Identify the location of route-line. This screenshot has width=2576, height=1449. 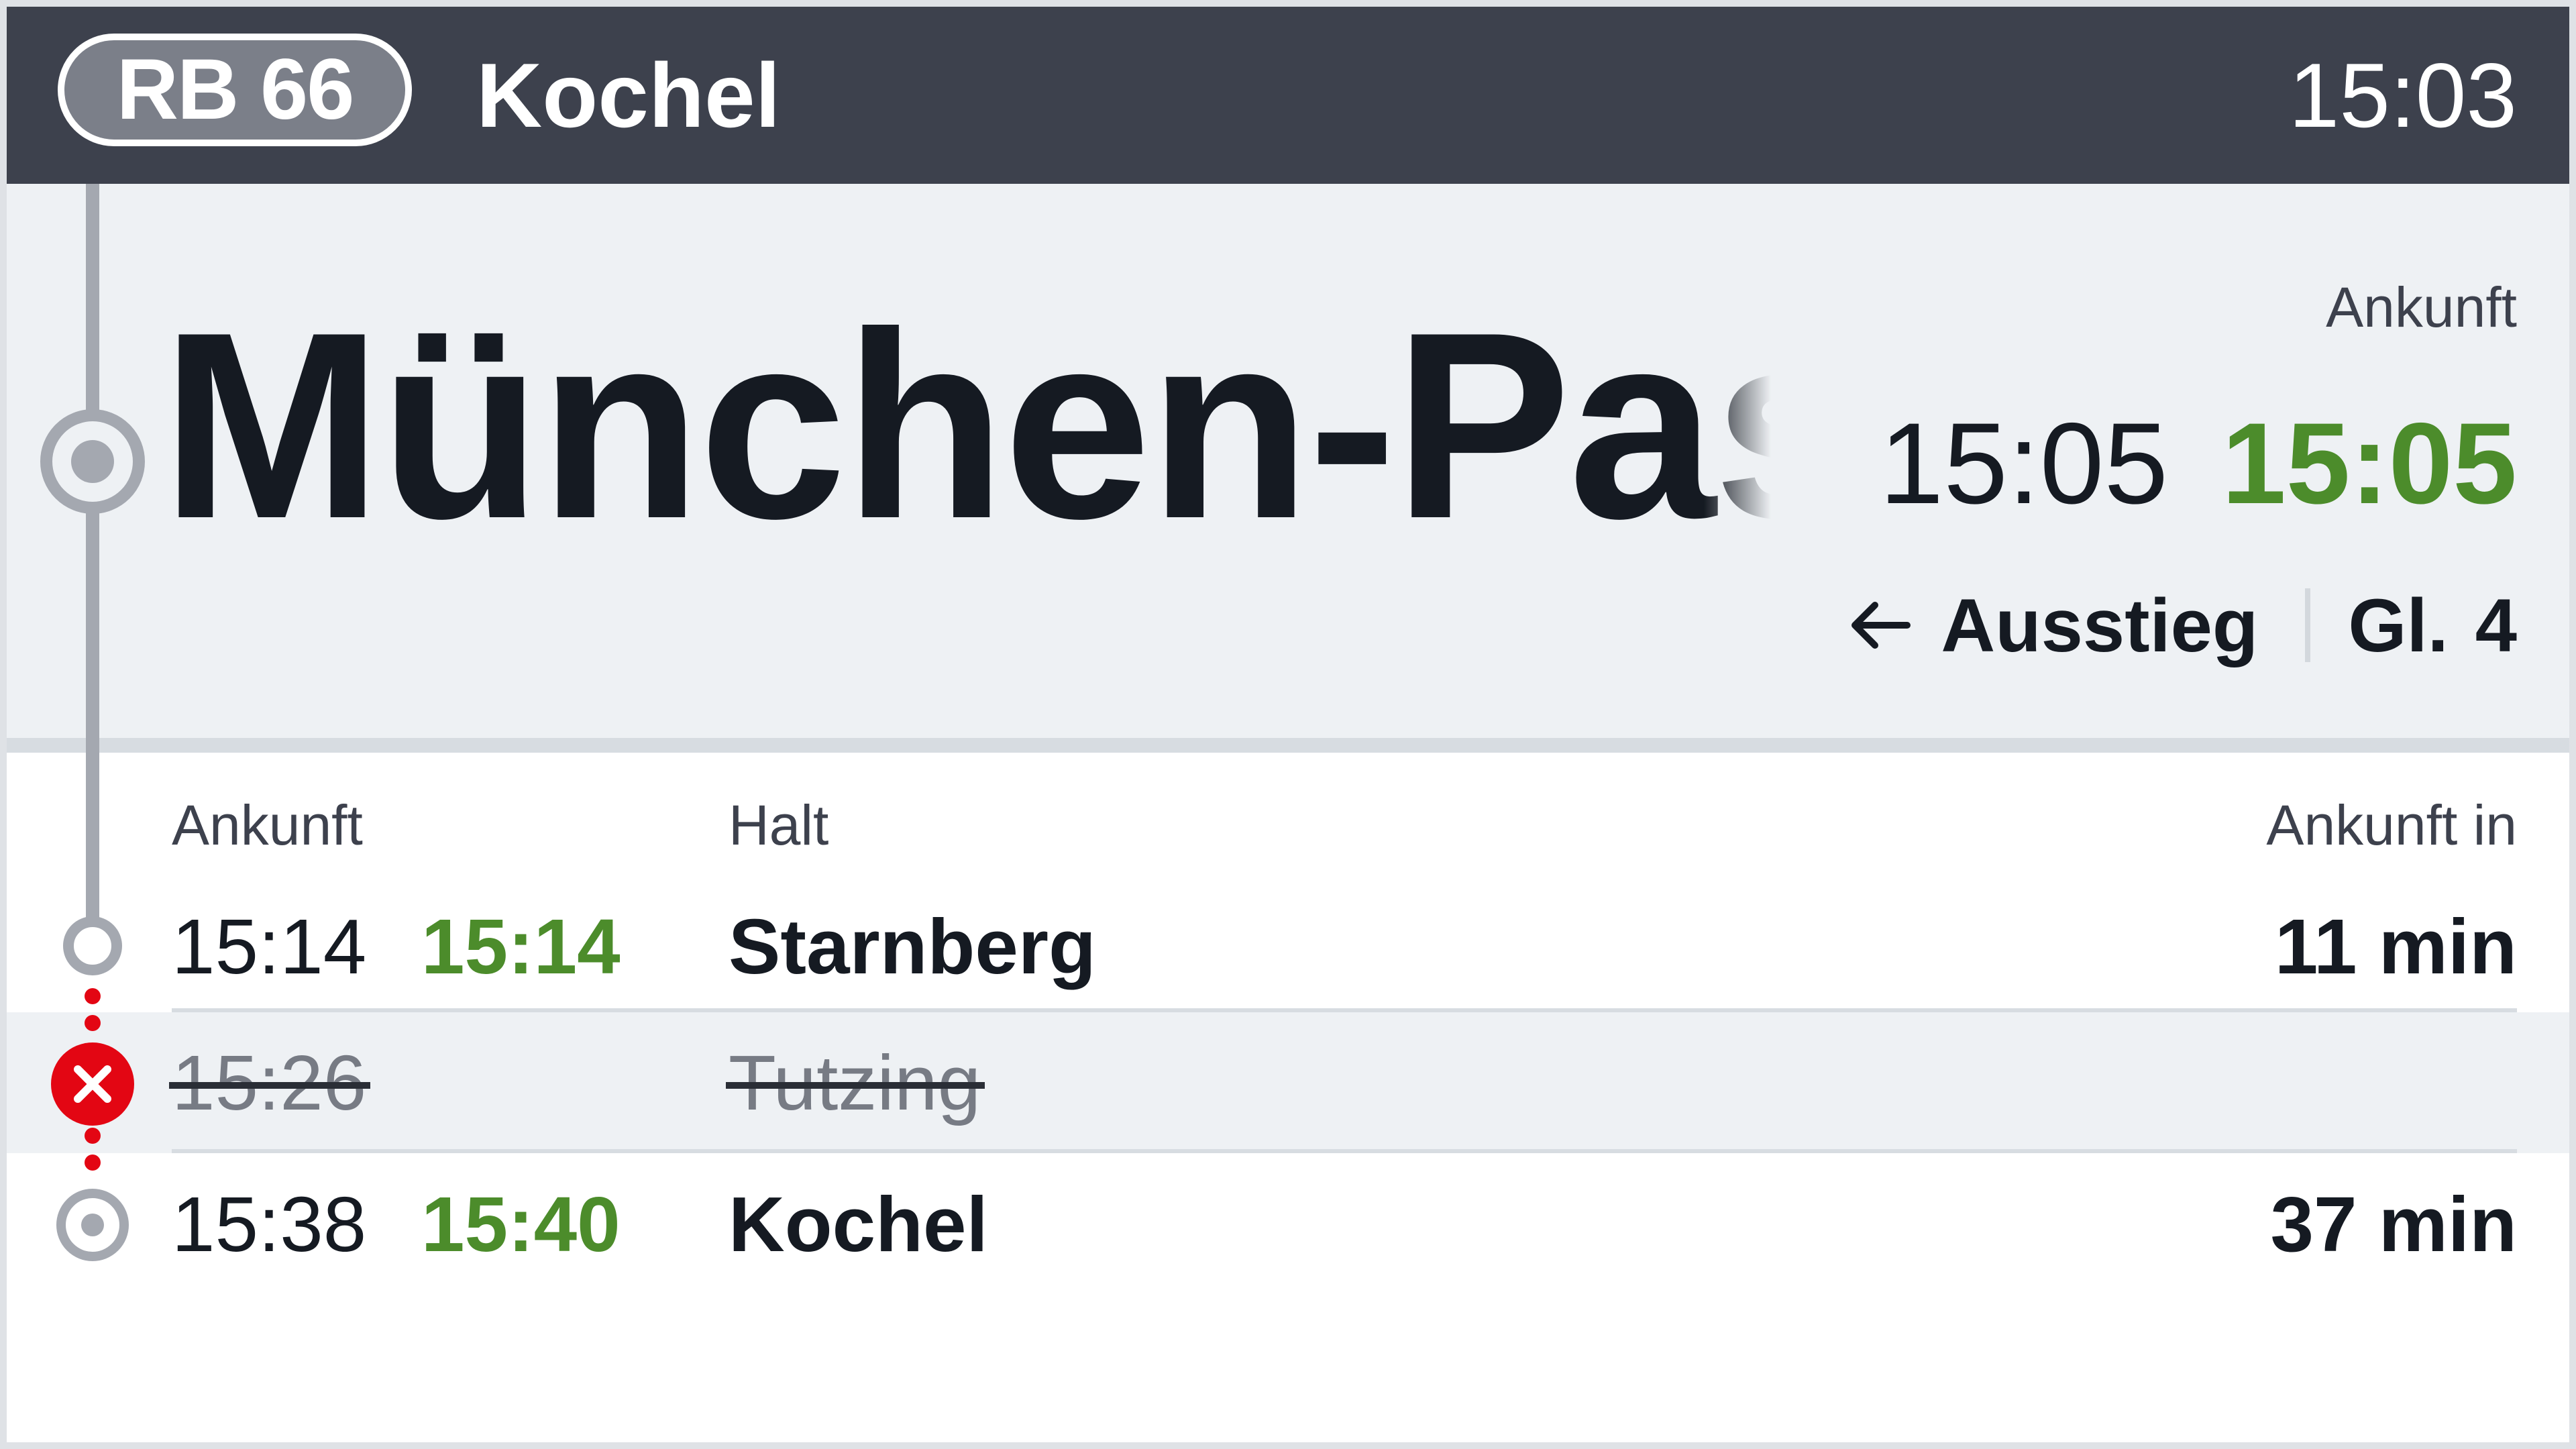
(92, 568).